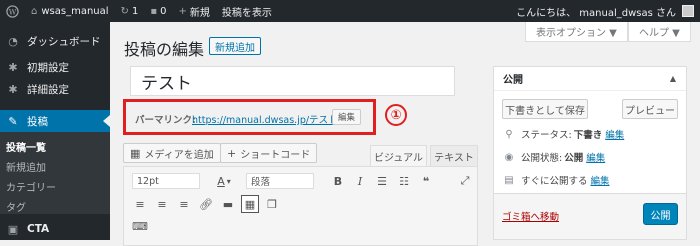 The width and height of the screenshot is (700, 246). I want to click on shortcode-label: ショートコード, so click(275, 155).